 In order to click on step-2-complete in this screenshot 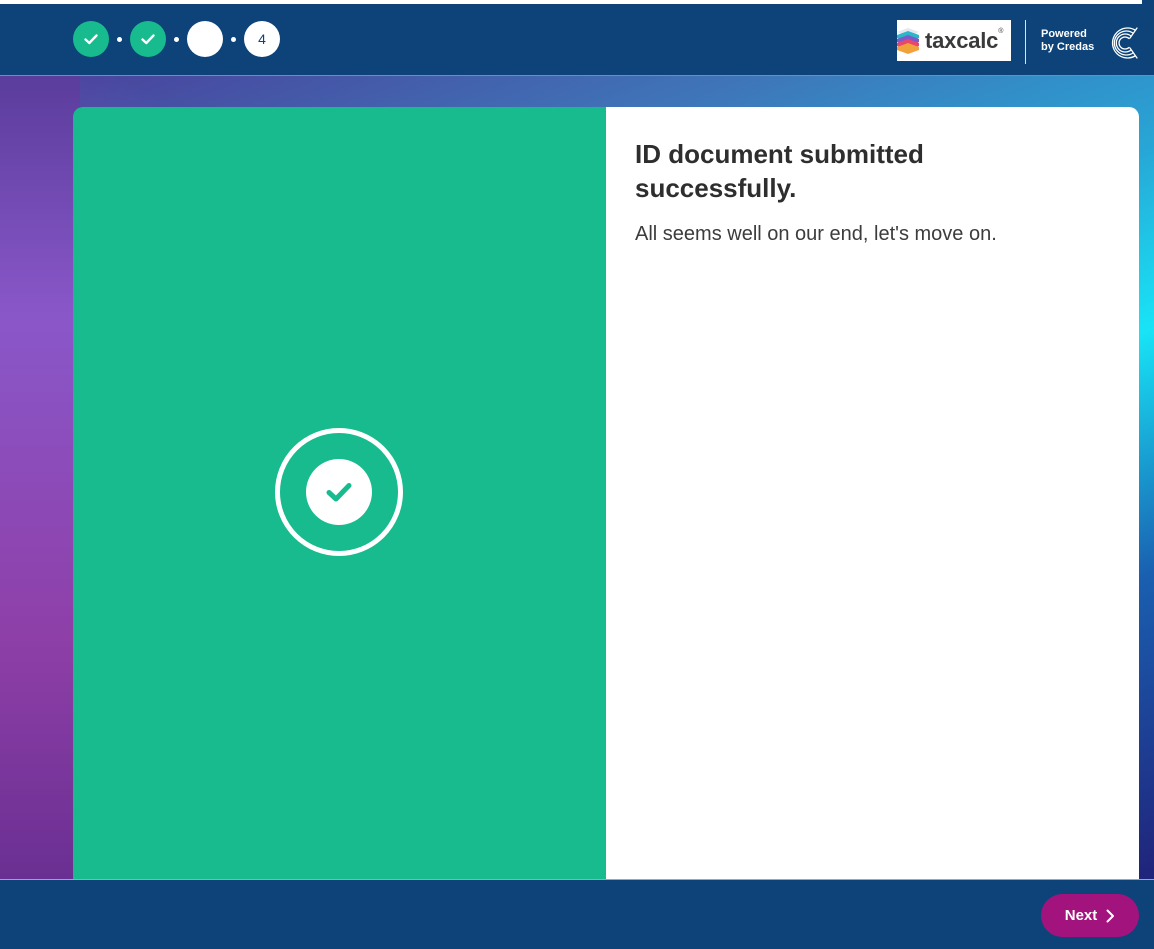, I will do `click(148, 39)`.